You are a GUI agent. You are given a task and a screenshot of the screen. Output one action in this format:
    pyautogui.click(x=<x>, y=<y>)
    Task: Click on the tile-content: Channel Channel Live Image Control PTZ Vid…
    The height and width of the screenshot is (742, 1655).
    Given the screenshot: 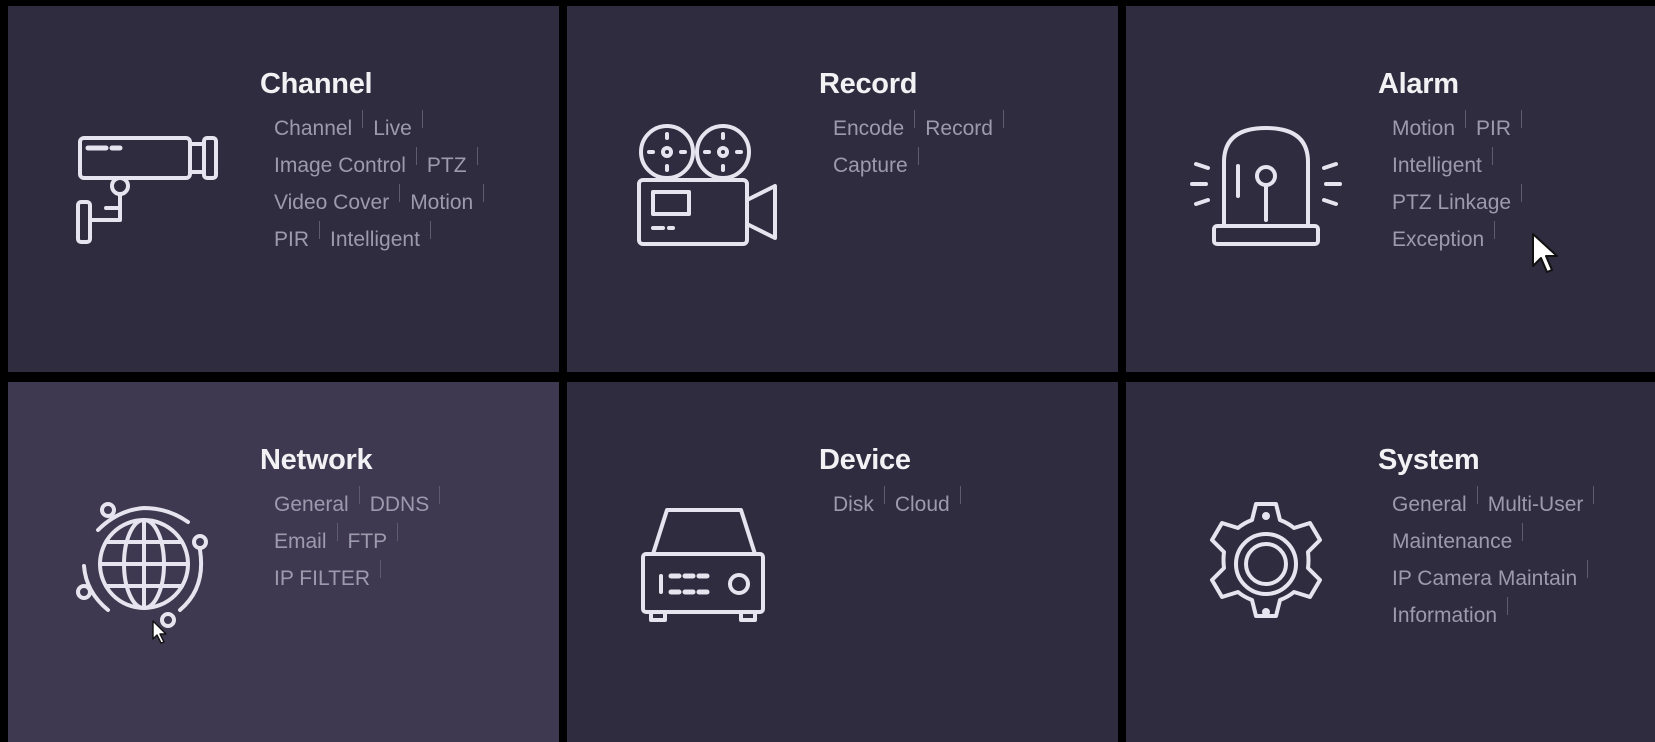 What is the action you would take?
    pyautogui.click(x=405, y=162)
    